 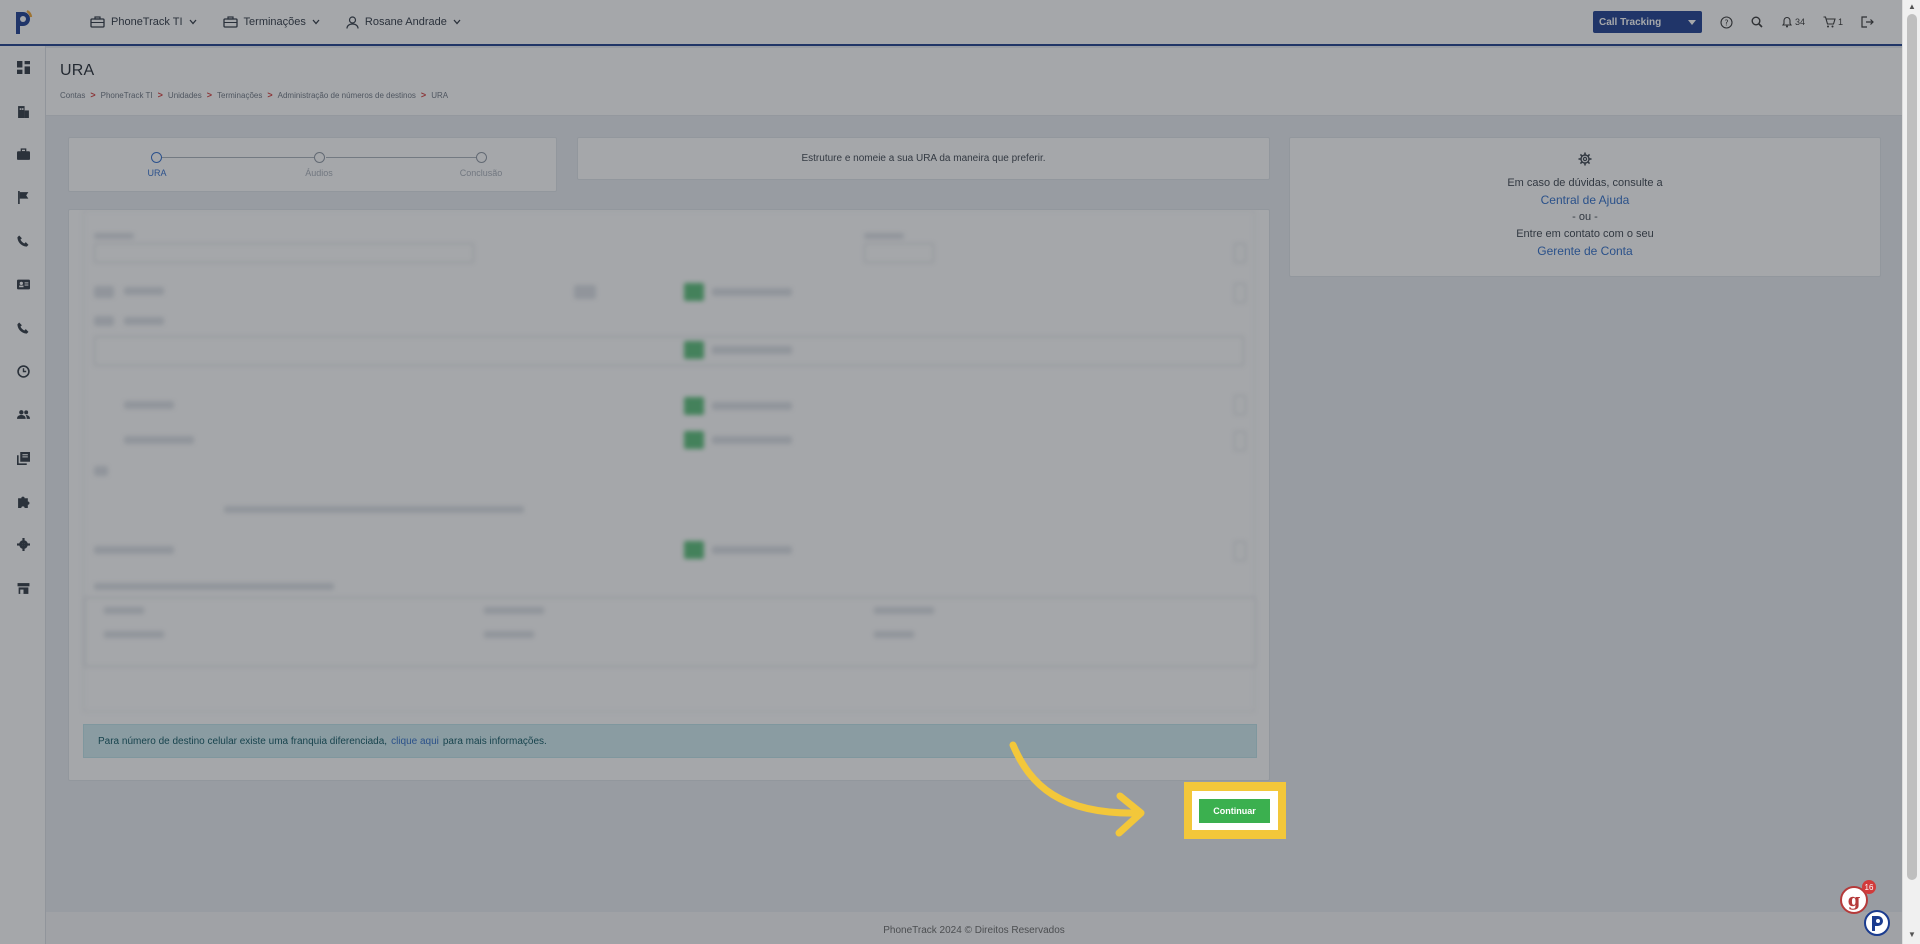 I want to click on product-select: Call Tracking, so click(x=1647, y=22).